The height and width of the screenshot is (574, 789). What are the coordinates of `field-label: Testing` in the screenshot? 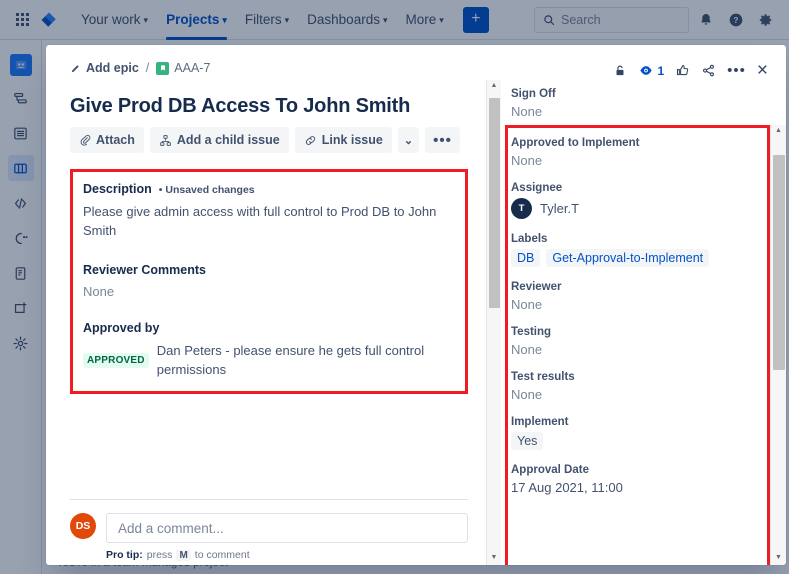 It's located at (531, 332).